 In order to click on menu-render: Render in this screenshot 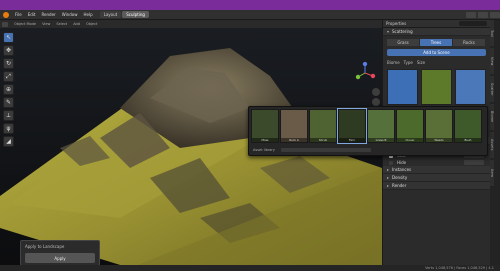, I will do `click(48, 14)`.